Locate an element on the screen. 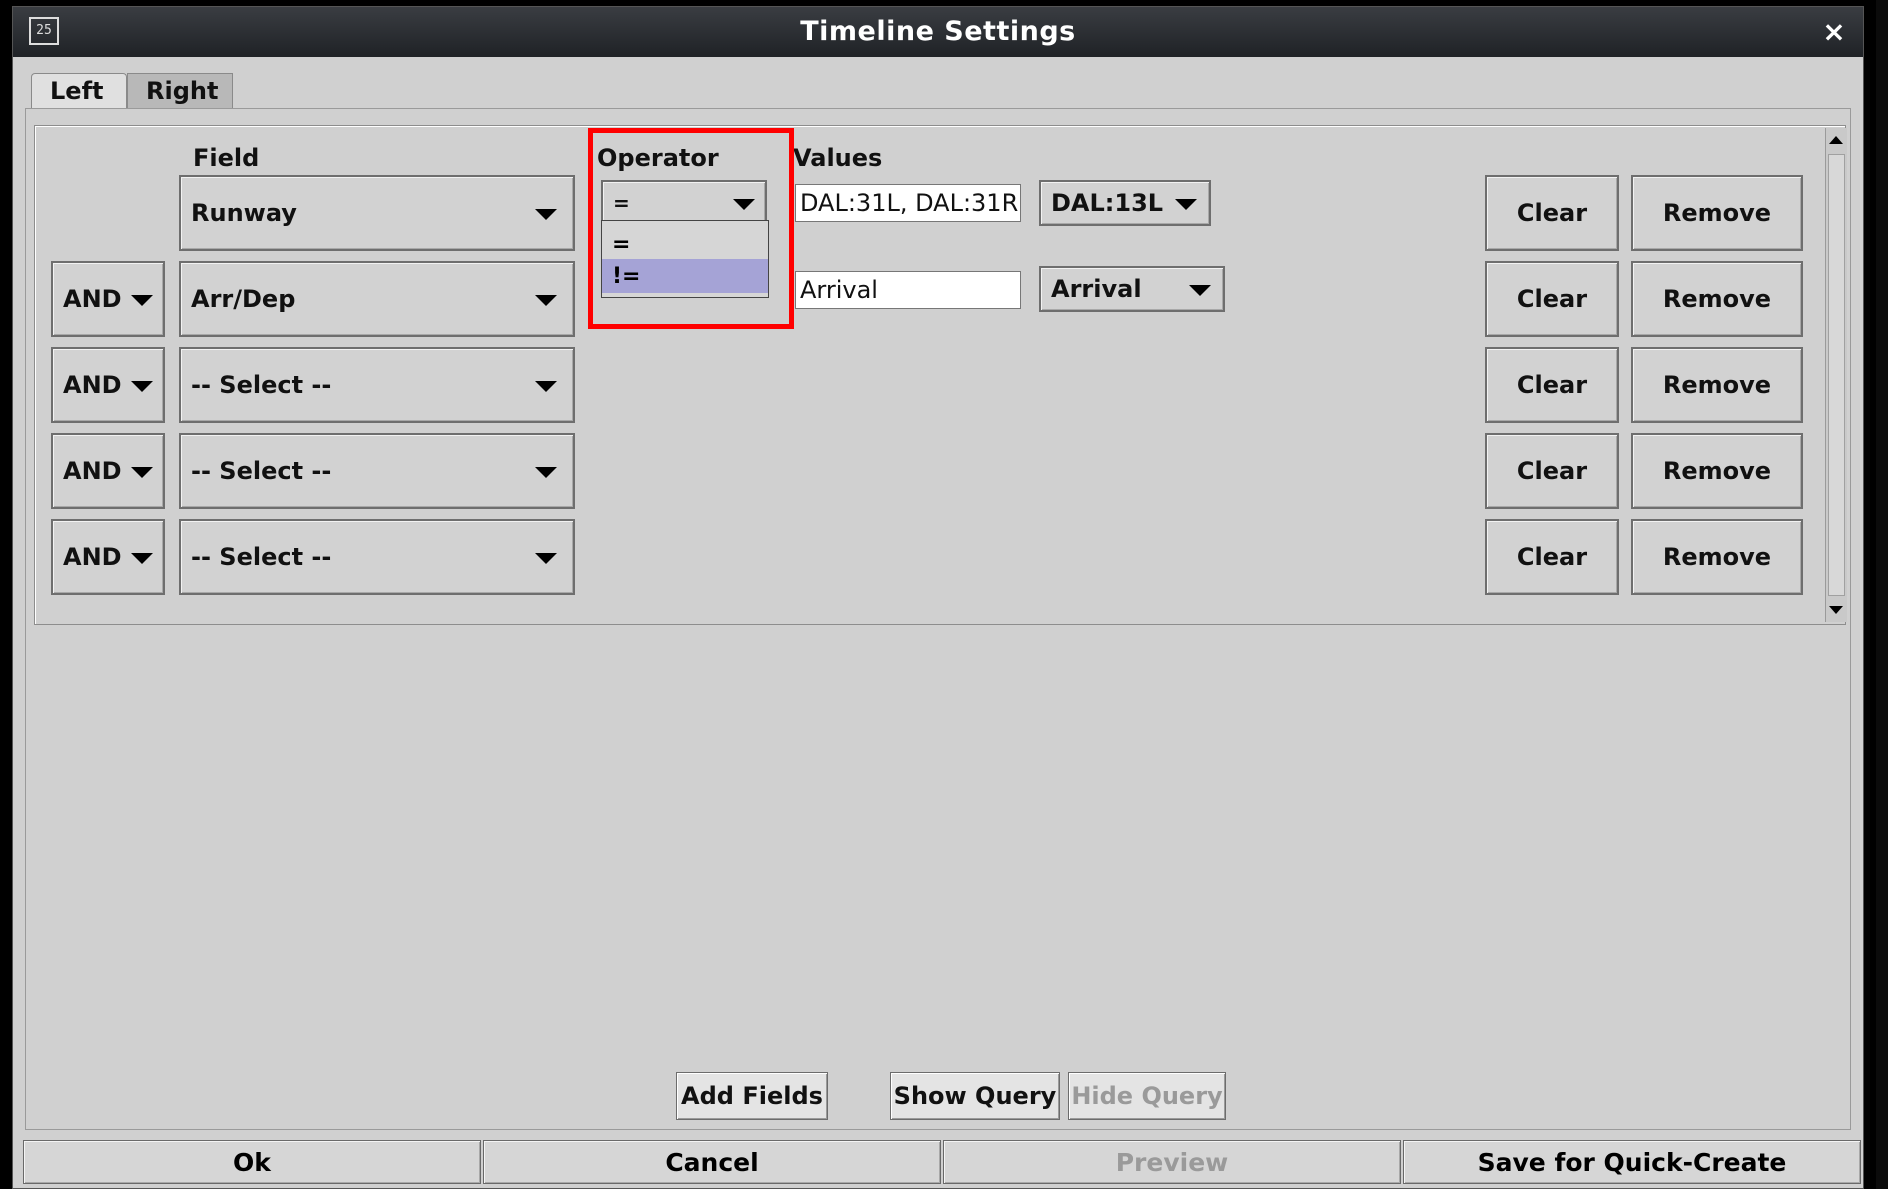 This screenshot has width=1888, height=1189. conjunction-select-row-2: AND is located at coordinates (108, 299).